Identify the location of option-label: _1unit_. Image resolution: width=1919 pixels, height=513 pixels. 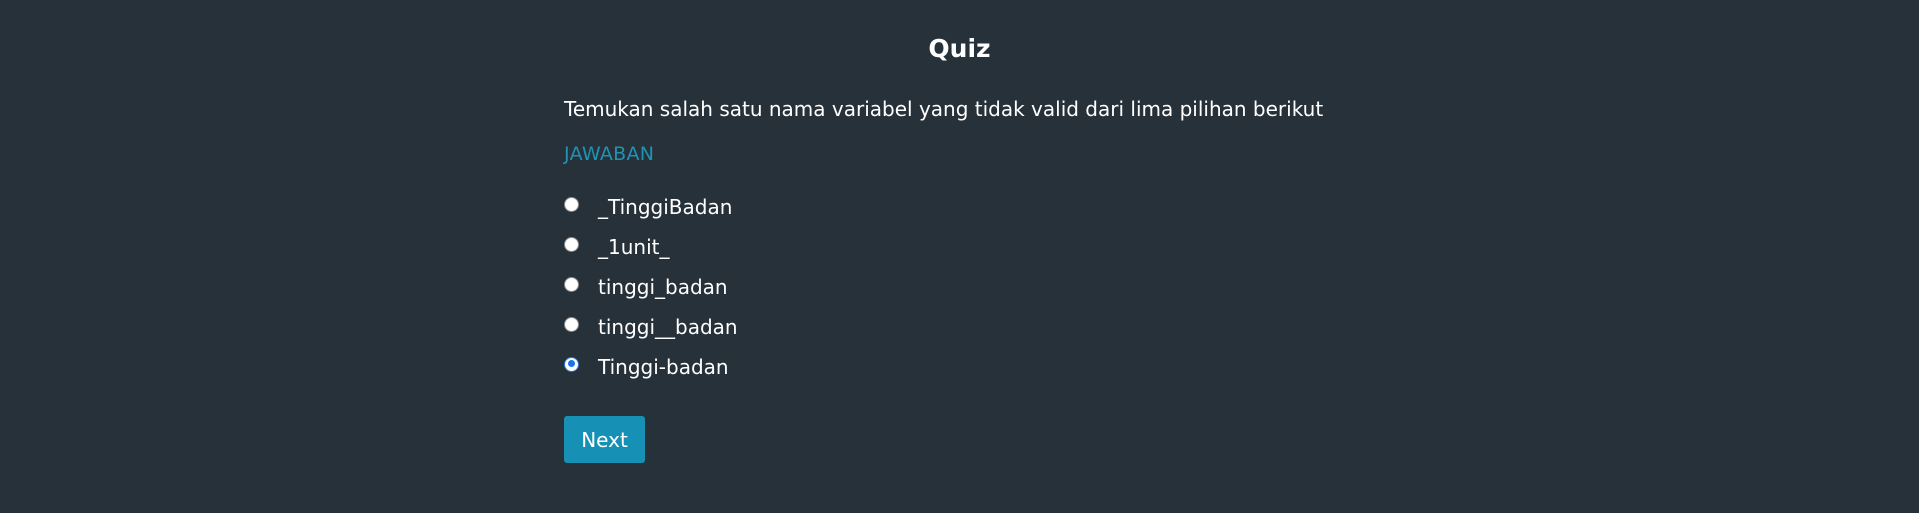
(634, 247).